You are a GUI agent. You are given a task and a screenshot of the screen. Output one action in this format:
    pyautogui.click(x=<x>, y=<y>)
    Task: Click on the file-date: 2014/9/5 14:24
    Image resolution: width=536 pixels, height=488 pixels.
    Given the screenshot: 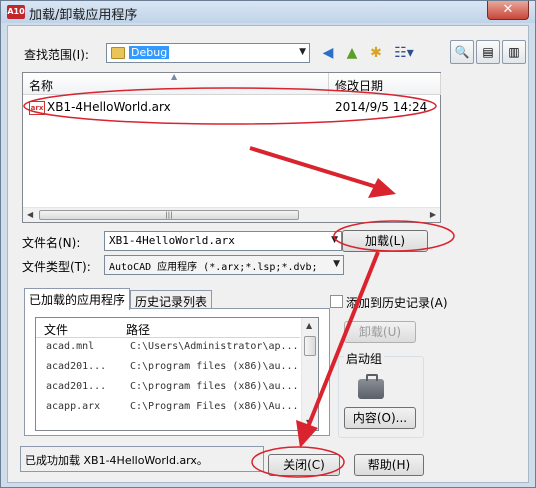 What is the action you would take?
    pyautogui.click(x=381, y=107)
    